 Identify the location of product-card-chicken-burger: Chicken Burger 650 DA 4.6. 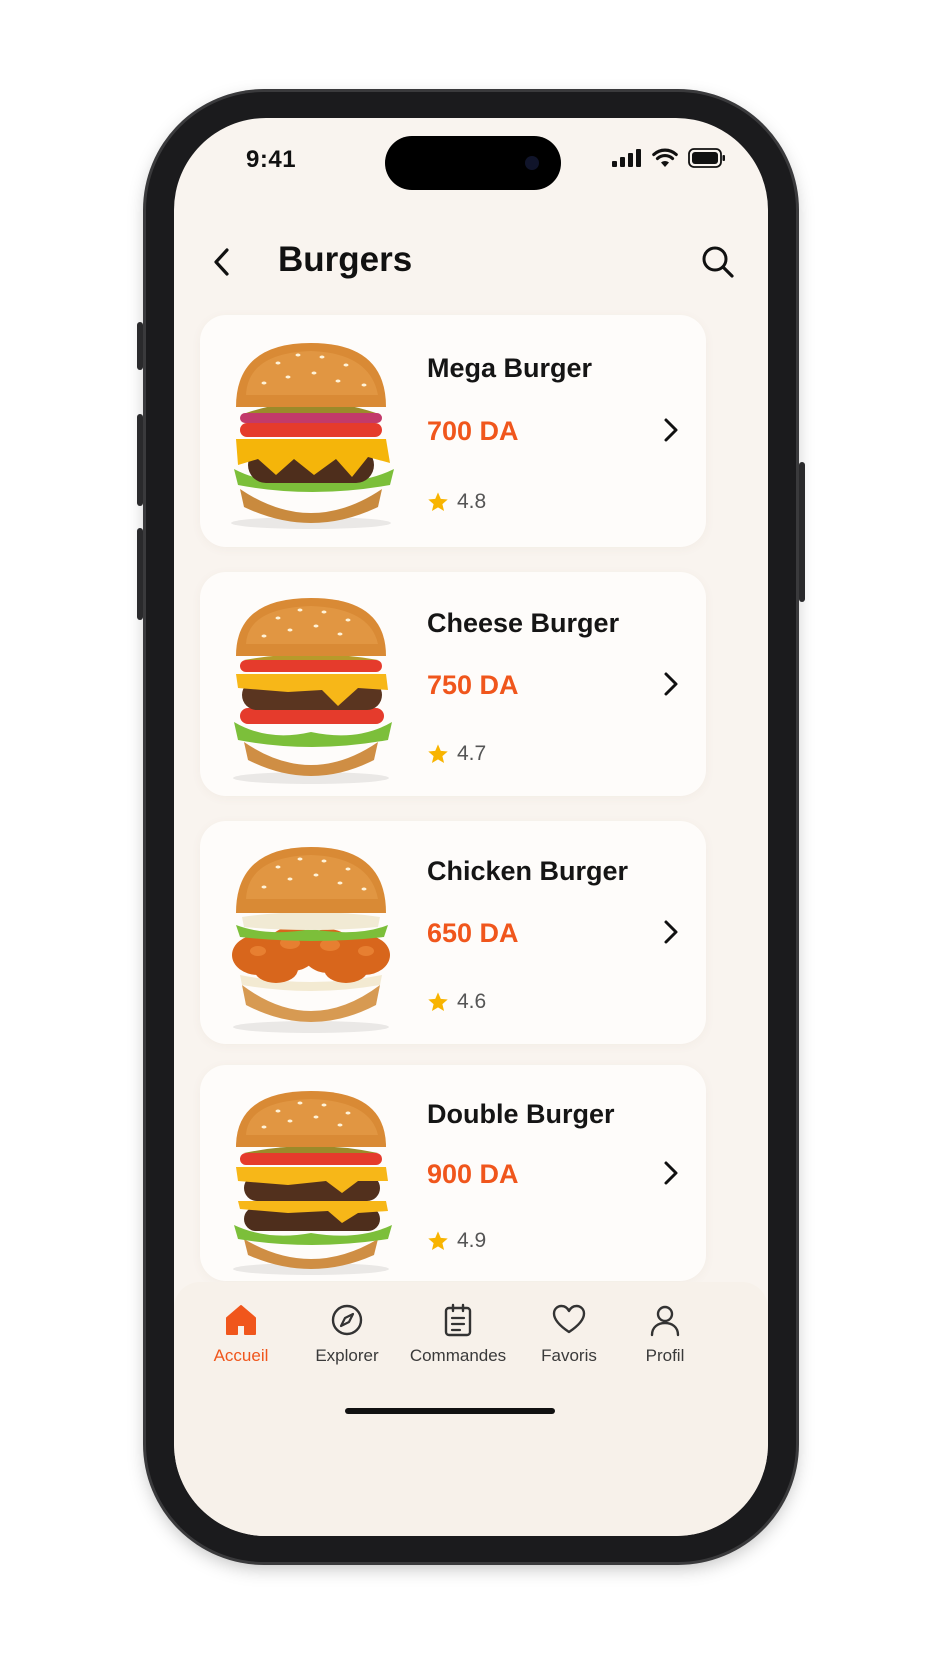
(453, 932).